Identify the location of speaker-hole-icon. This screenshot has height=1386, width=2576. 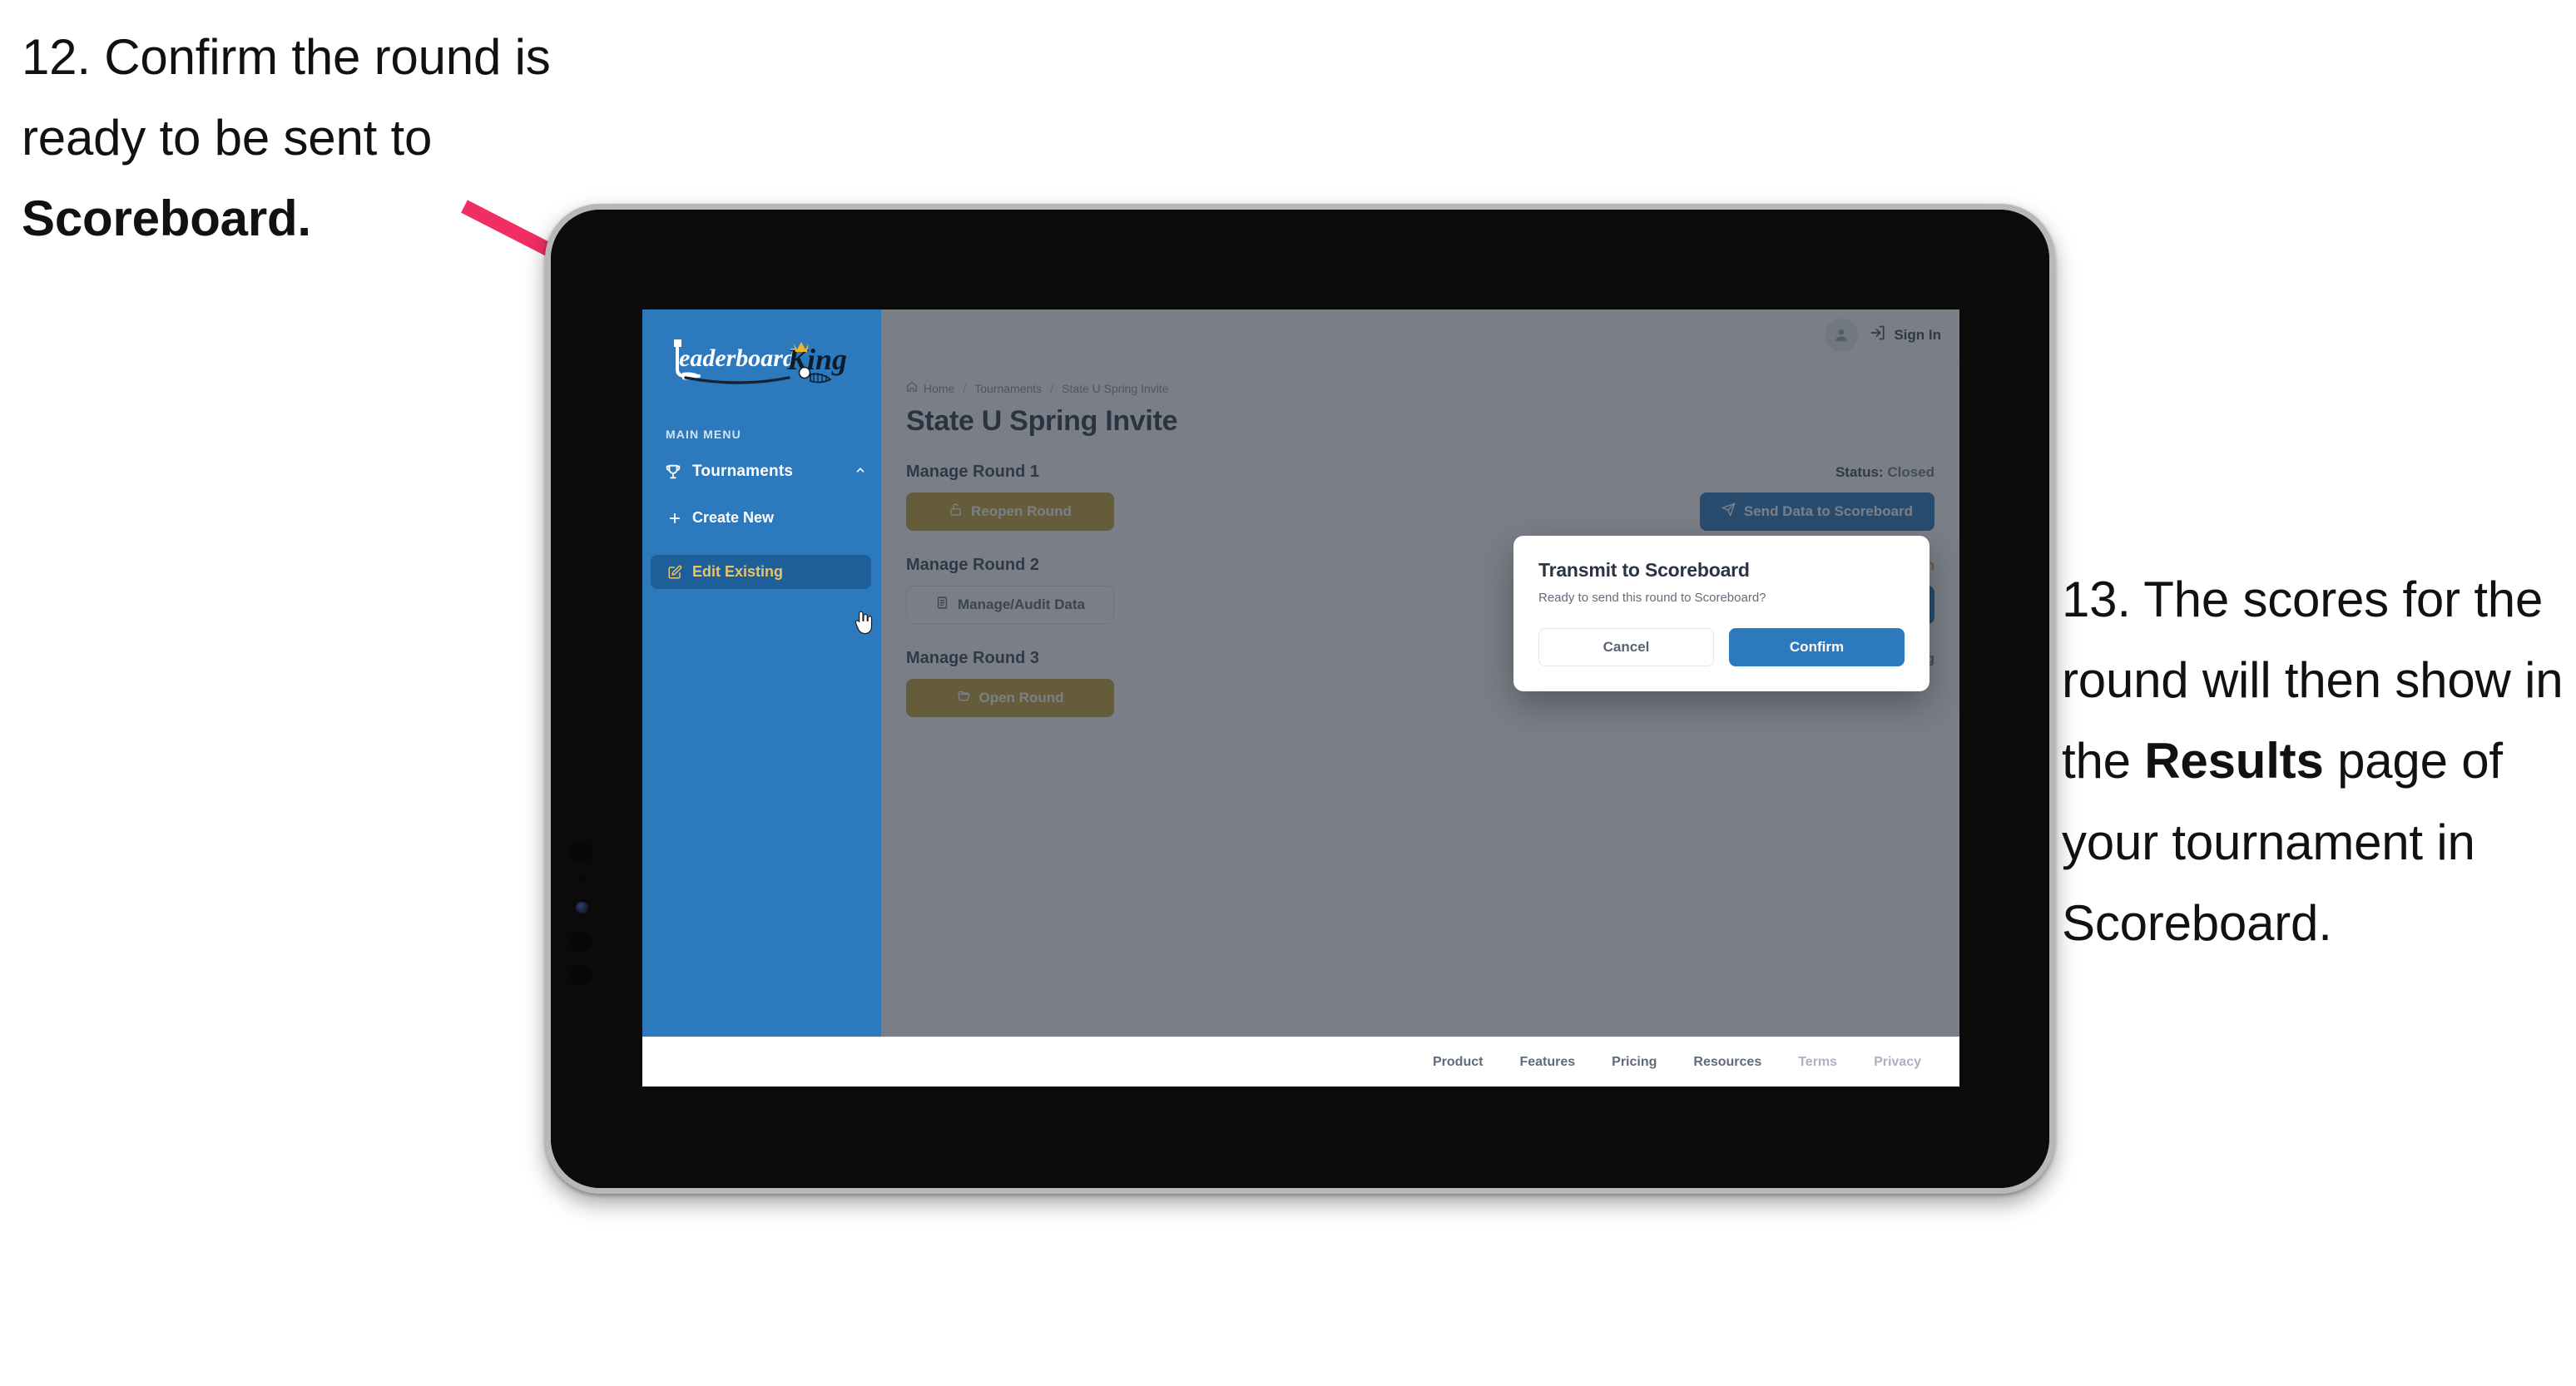
(581, 942).